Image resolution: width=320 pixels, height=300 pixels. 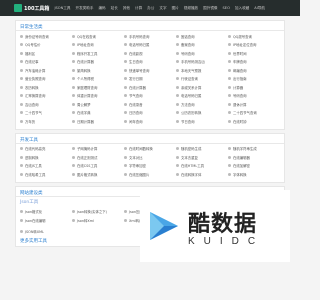 What do you see at coordinates (46, 62) in the screenshot?
I see `tool-link: 在线记事` at bounding box center [46, 62].